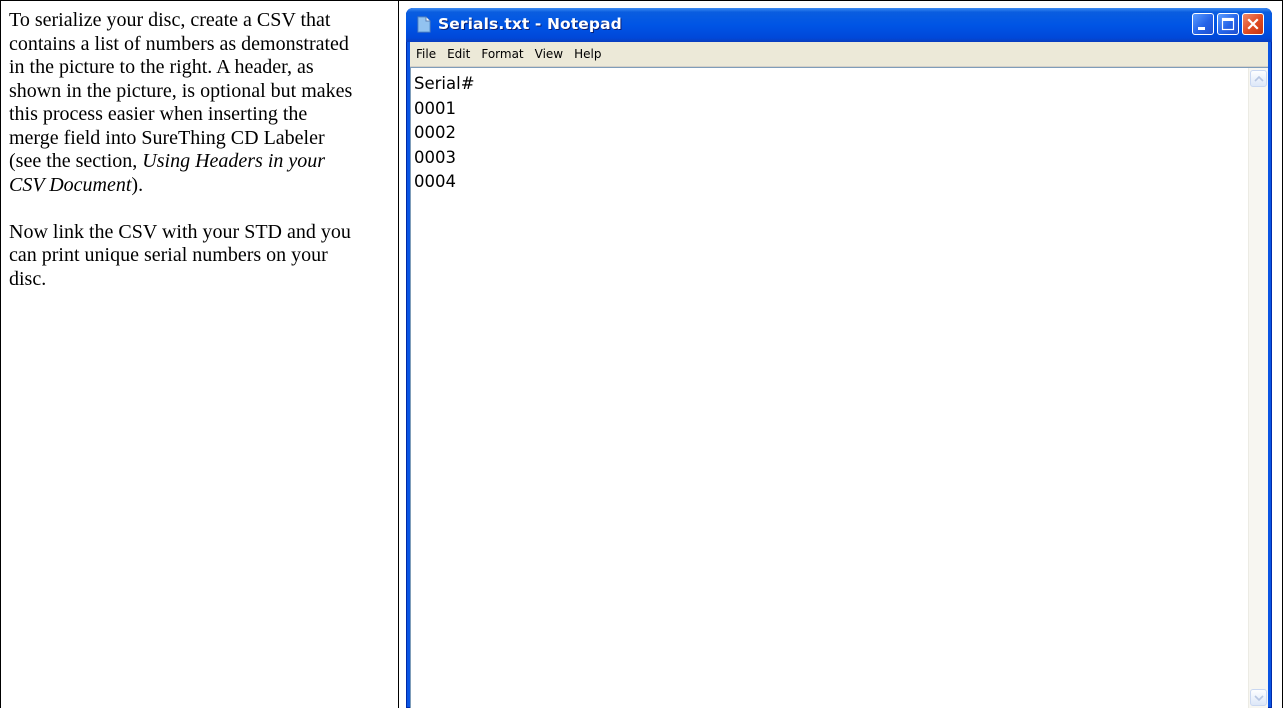 The width and height of the screenshot is (1283, 708). I want to click on vertical-scrollbar, so click(1258, 388).